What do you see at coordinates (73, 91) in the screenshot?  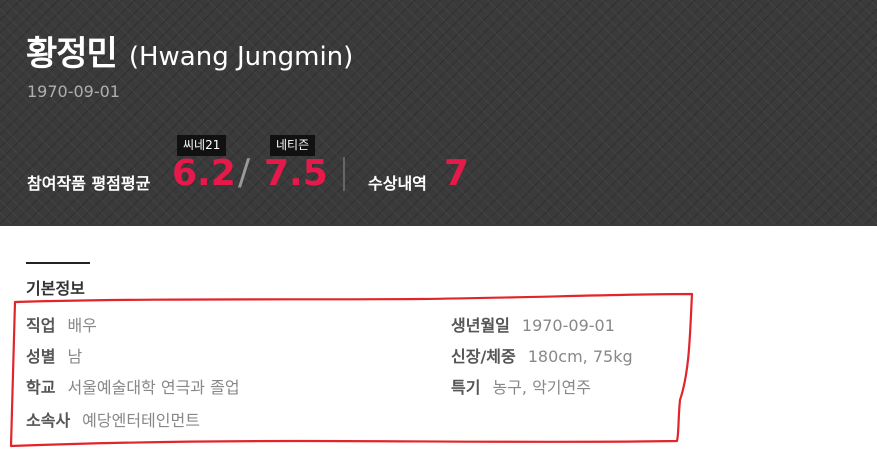 I see `birth-date: 1970-09-01` at bounding box center [73, 91].